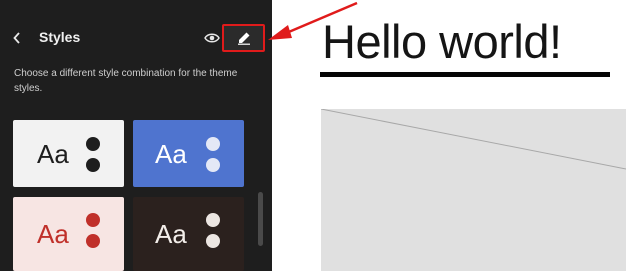 Image resolution: width=626 pixels, height=271 pixels. I want to click on back-button, so click(17, 38).